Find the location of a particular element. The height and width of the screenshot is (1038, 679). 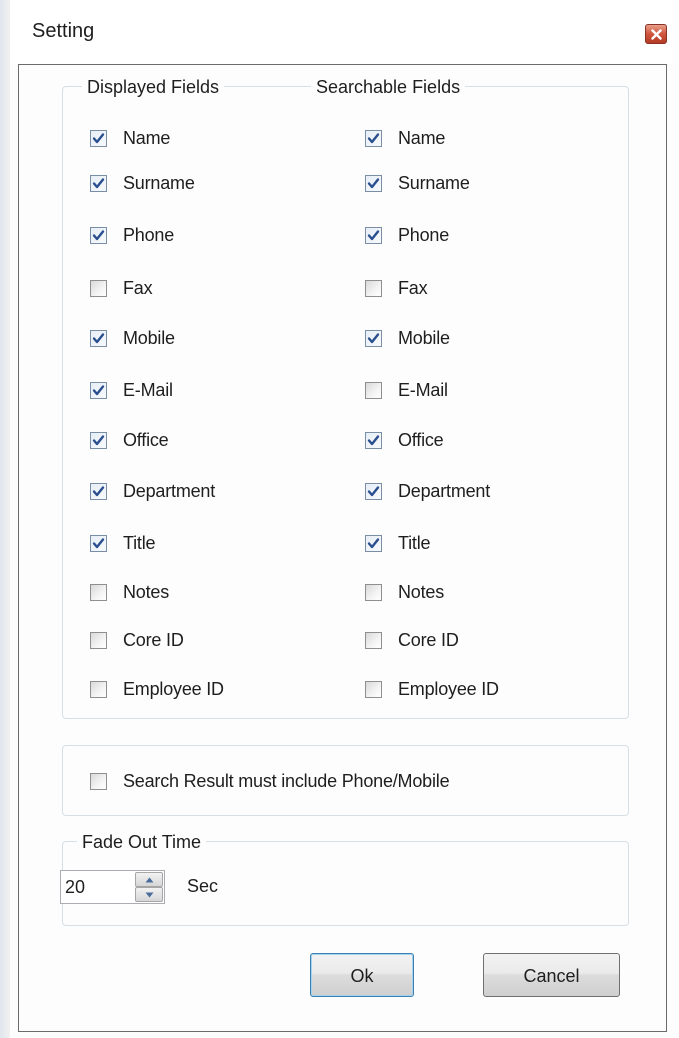

searchable-field-label: Fax is located at coordinates (413, 287).